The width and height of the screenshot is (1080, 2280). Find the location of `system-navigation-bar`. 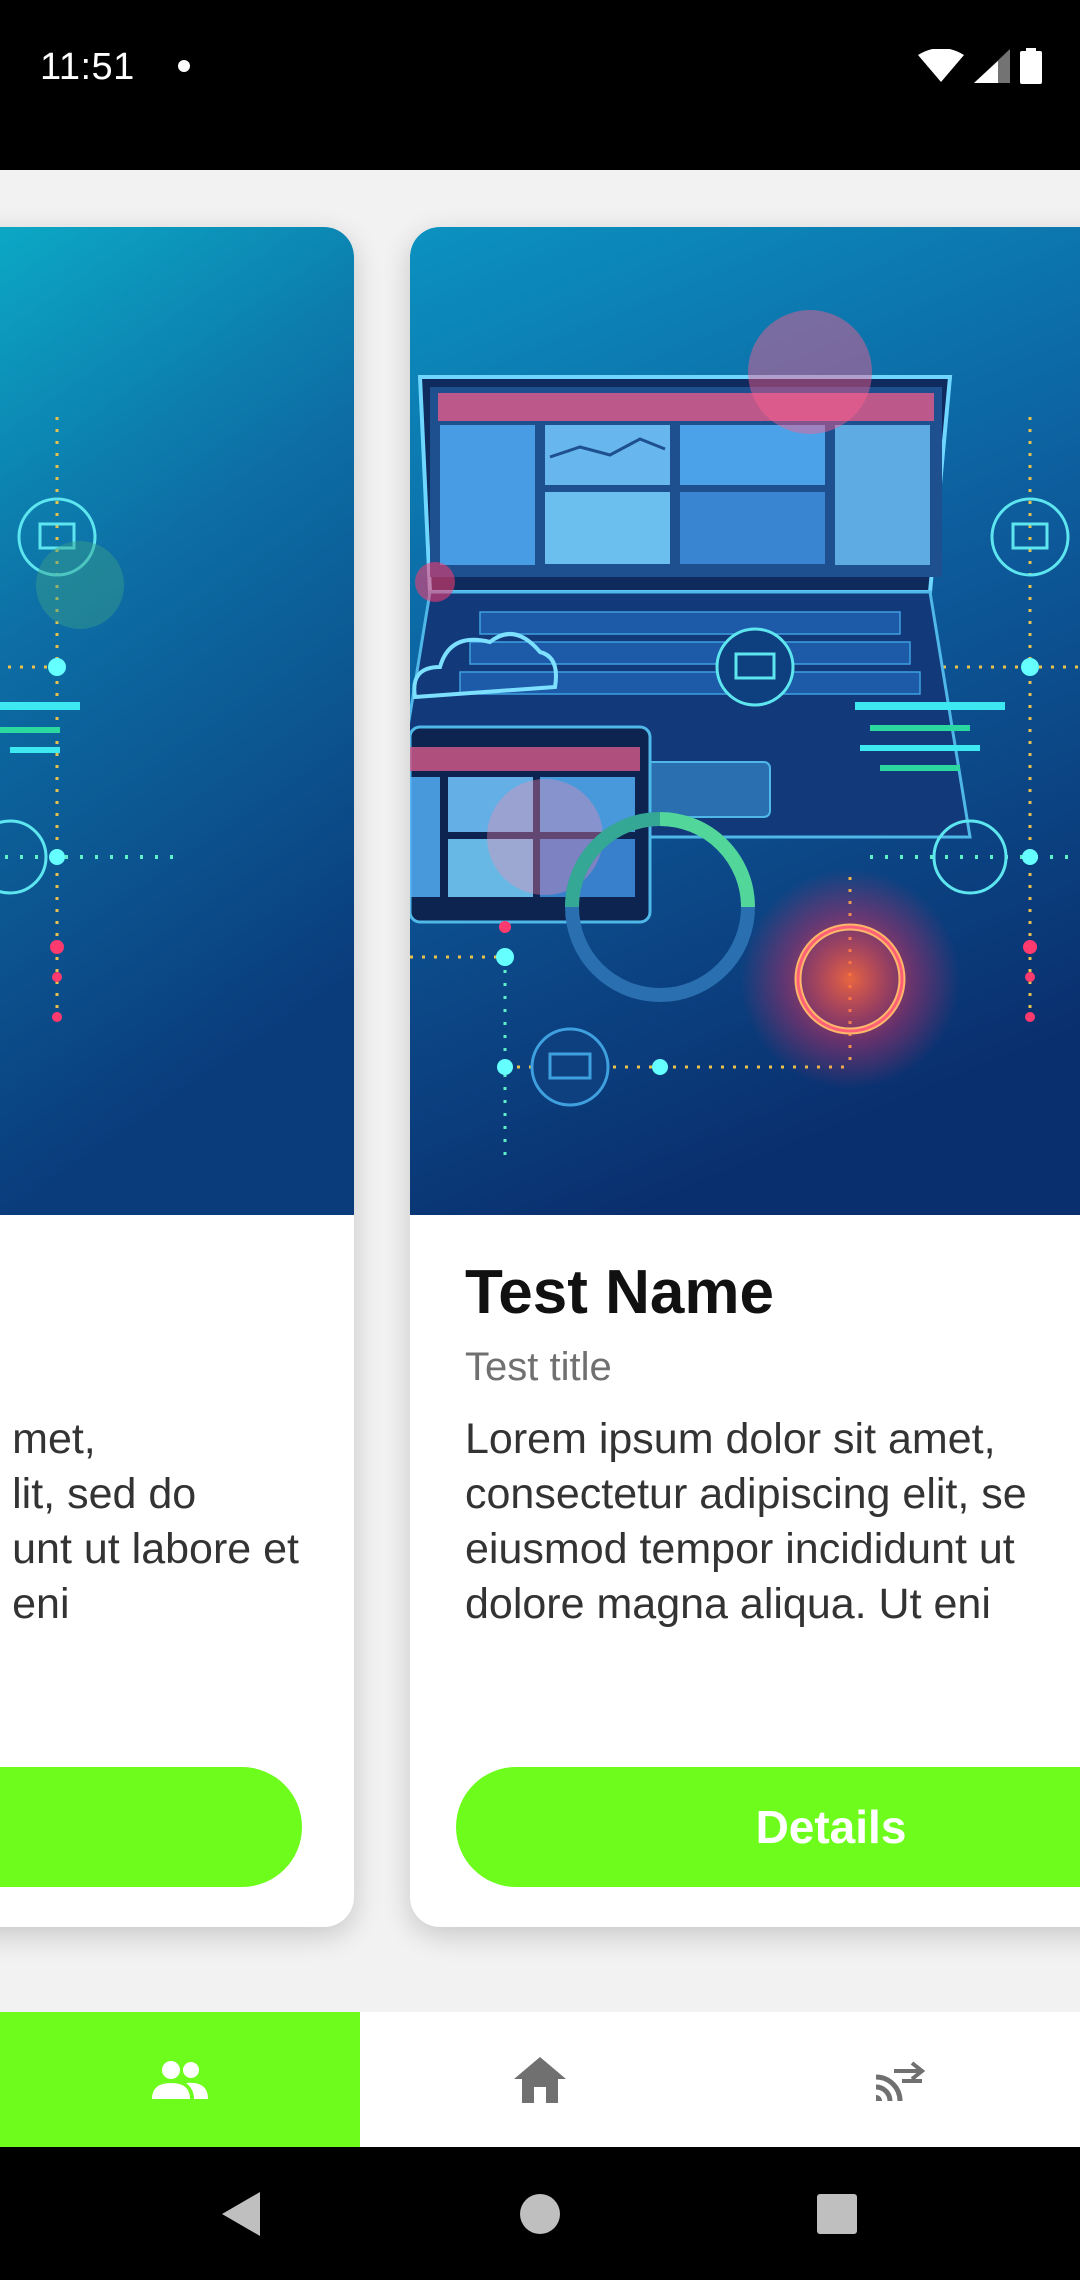

system-navigation-bar is located at coordinates (540, 2213).